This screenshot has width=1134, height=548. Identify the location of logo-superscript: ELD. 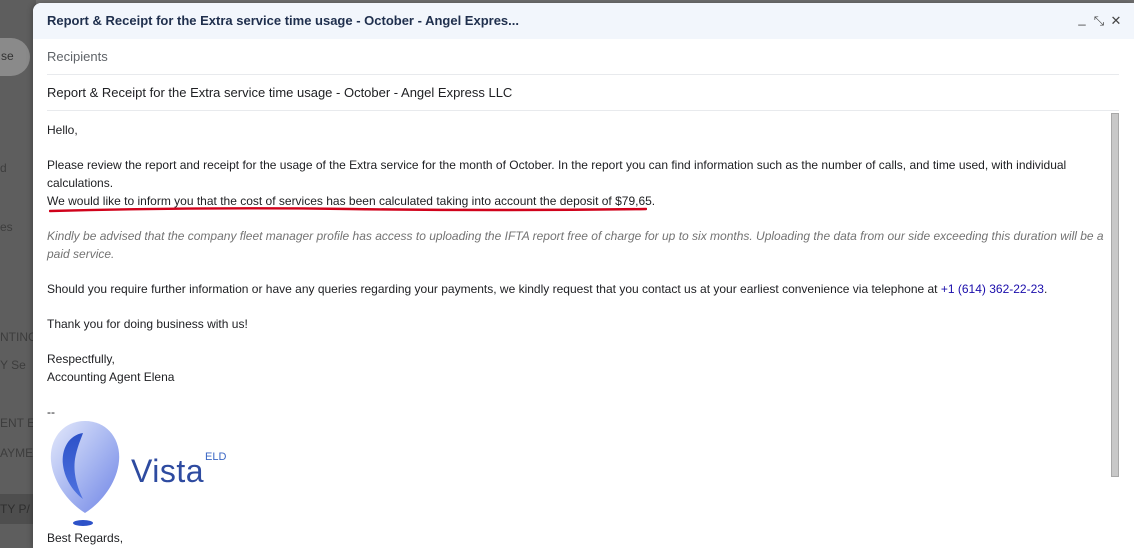
(216, 457).